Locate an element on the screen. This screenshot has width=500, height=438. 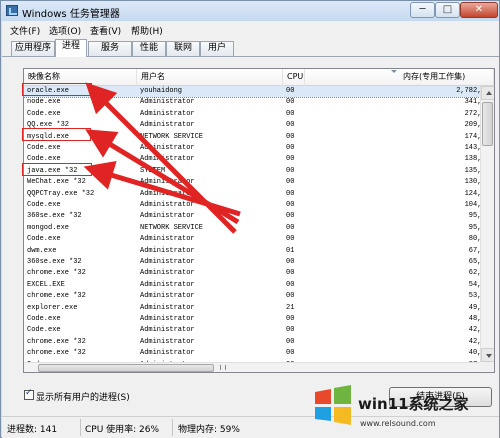
process-row: mongod.exe NETWORK SERVICE 00 95,520 is located at coordinates (252, 228).